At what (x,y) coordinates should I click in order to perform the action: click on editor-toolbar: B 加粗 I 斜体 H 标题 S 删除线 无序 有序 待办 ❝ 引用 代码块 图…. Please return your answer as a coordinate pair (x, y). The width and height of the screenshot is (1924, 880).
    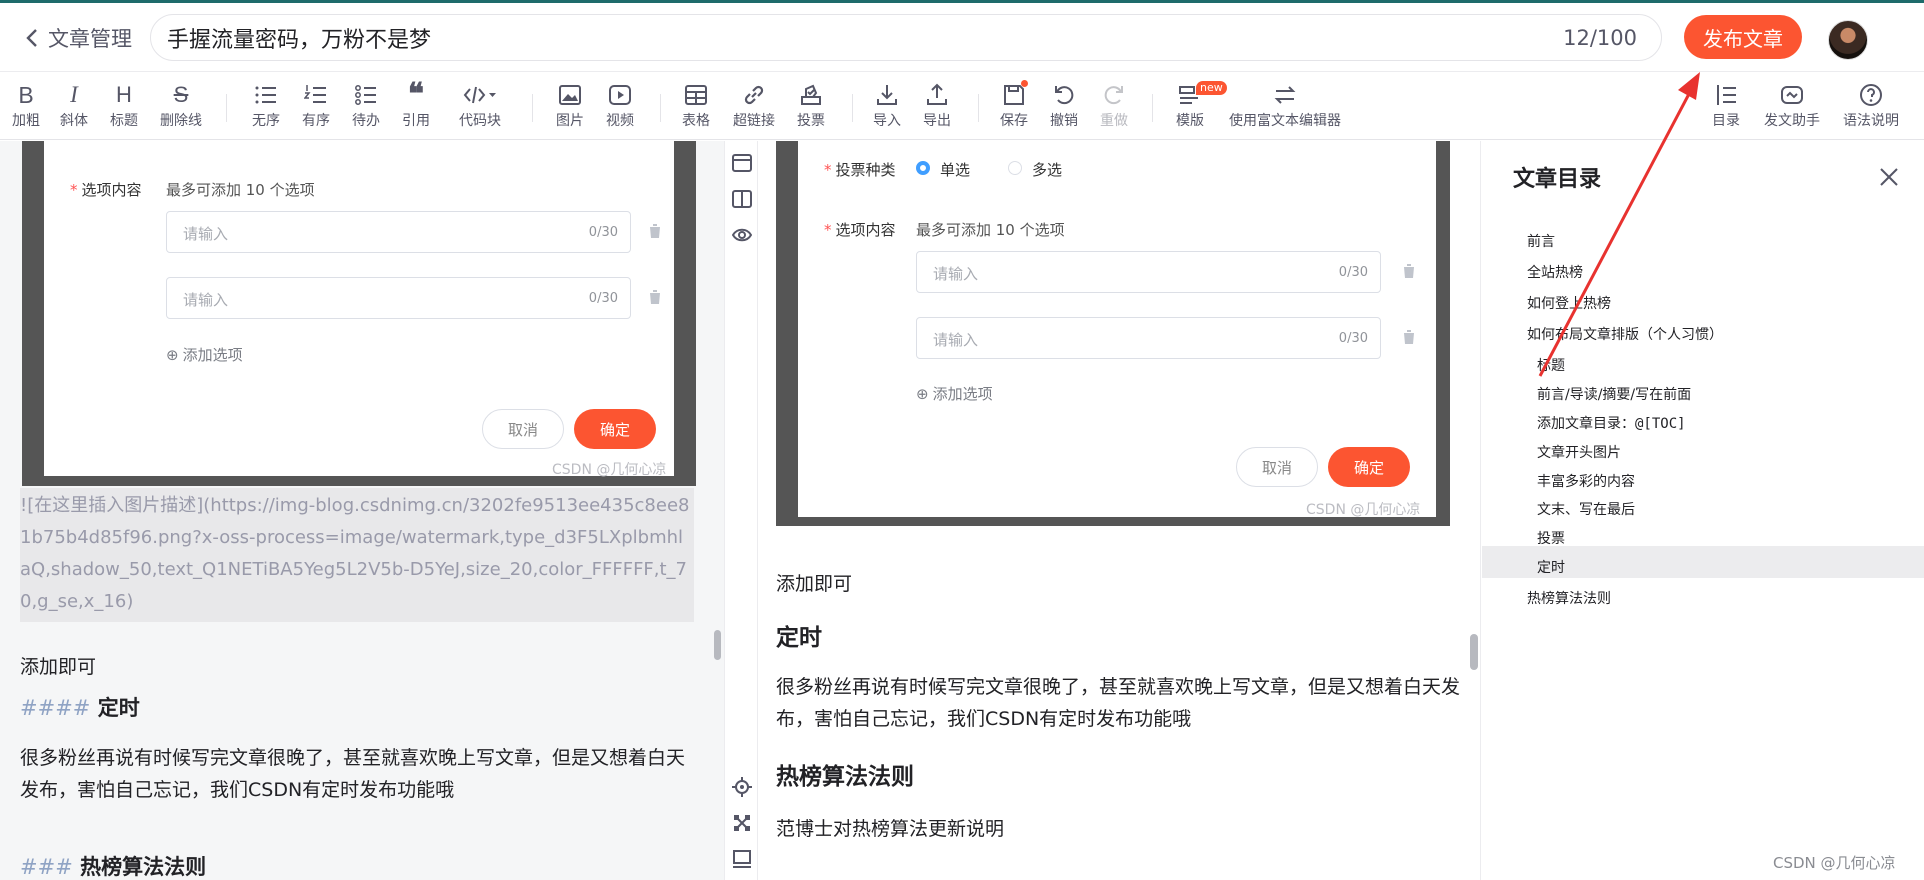
    Looking at the image, I should click on (962, 105).